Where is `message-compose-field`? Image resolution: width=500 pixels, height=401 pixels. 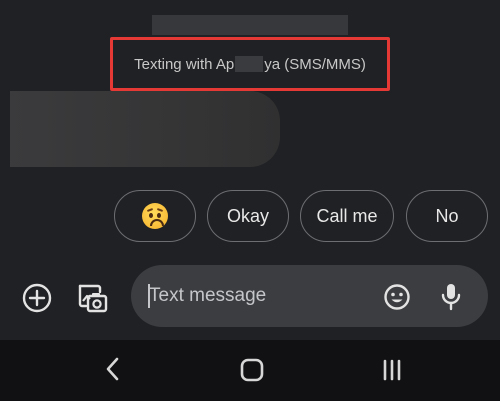 message-compose-field is located at coordinates (309, 296).